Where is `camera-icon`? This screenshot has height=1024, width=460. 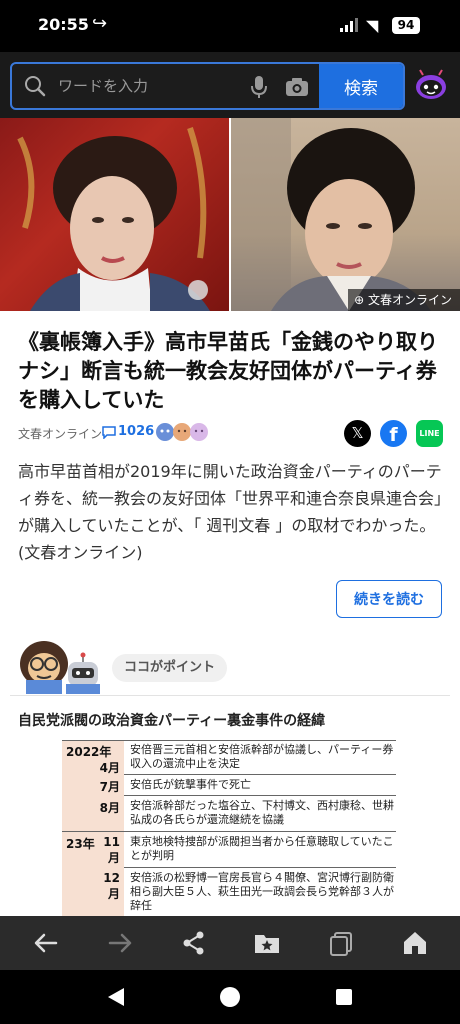
camera-icon is located at coordinates (297, 87).